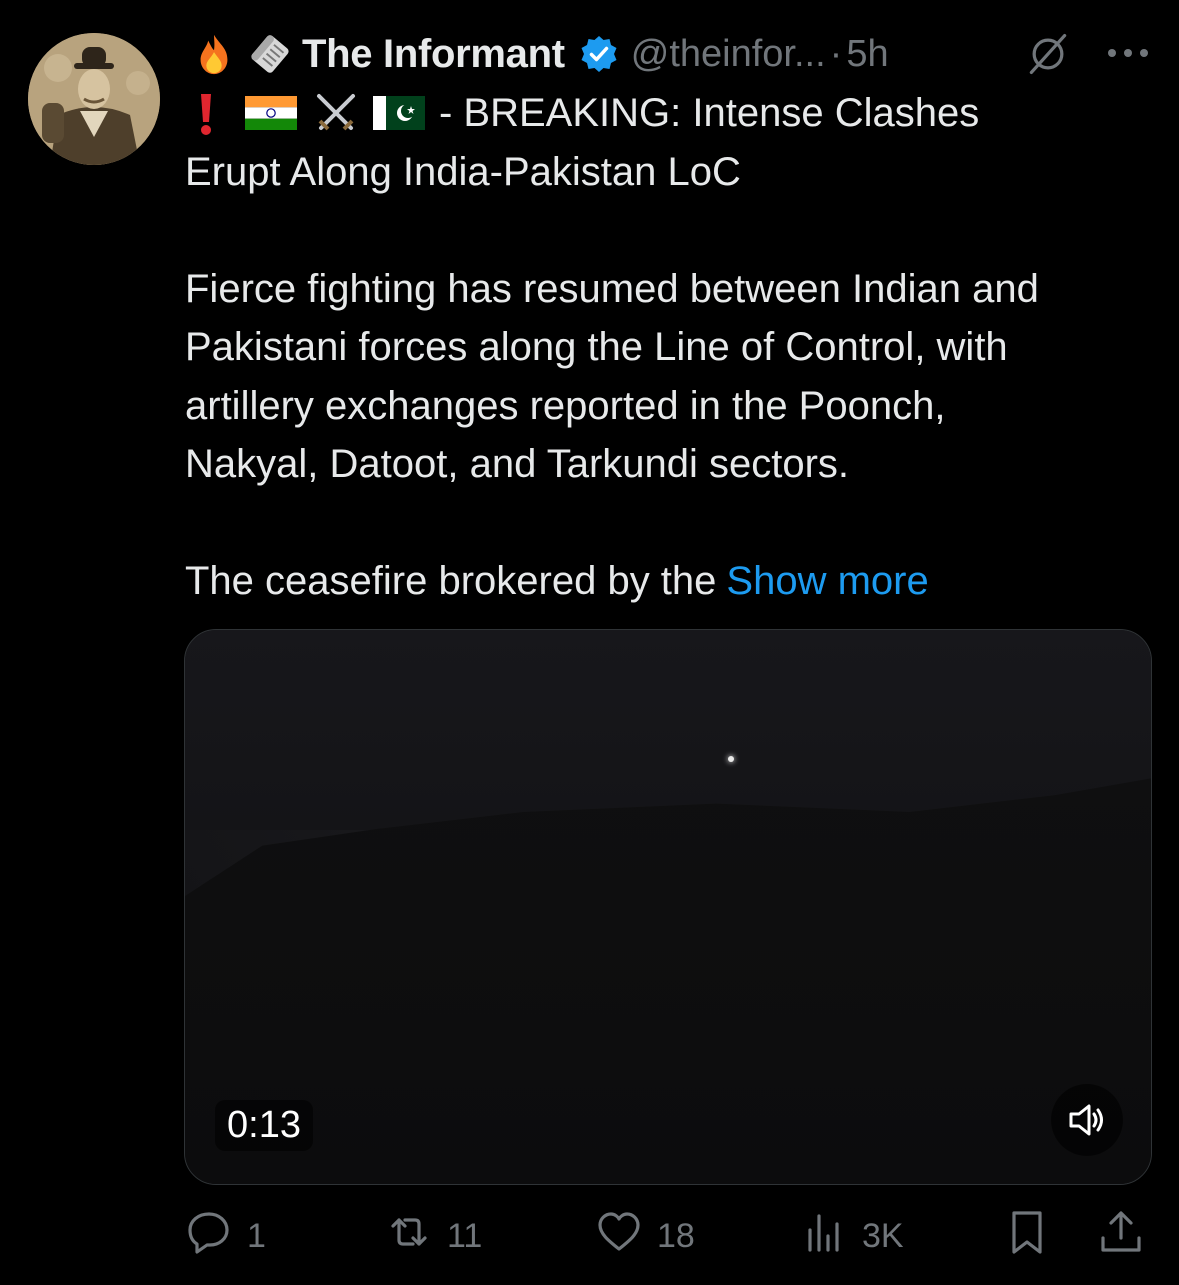 Image resolution: width=1179 pixels, height=1285 pixels. I want to click on video-frame-light, so click(731, 759).